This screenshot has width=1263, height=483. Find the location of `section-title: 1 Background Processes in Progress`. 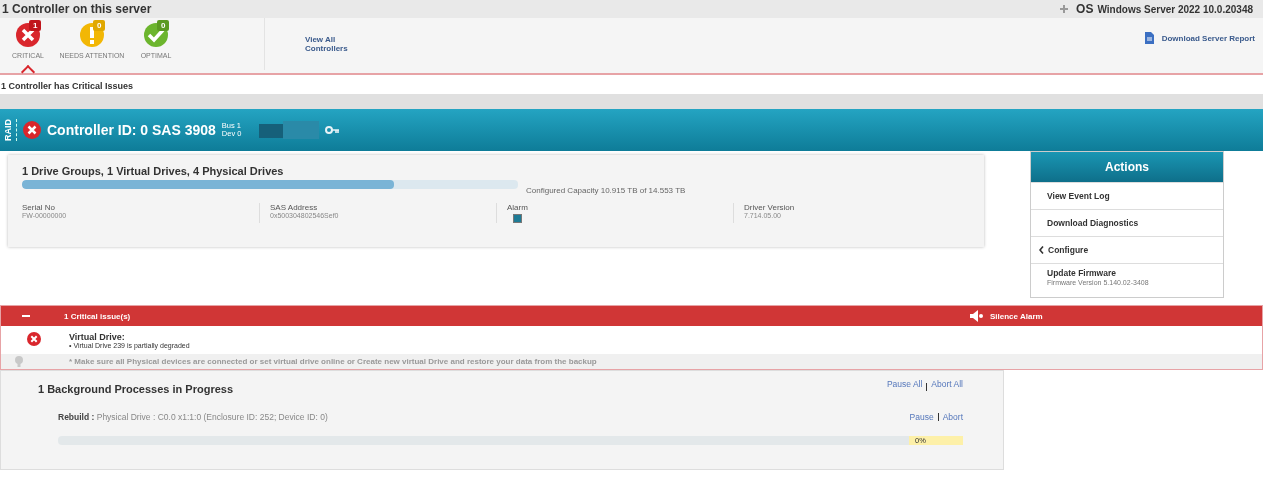

section-title: 1 Background Processes in Progress is located at coordinates (136, 389).